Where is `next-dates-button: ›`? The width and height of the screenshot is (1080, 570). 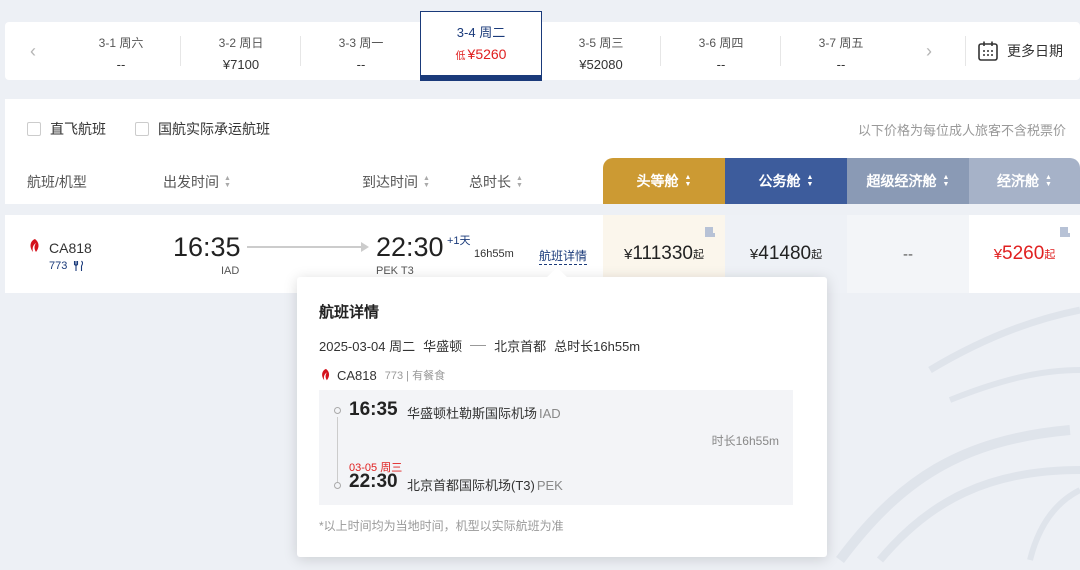
next-dates-button: › is located at coordinates (929, 51).